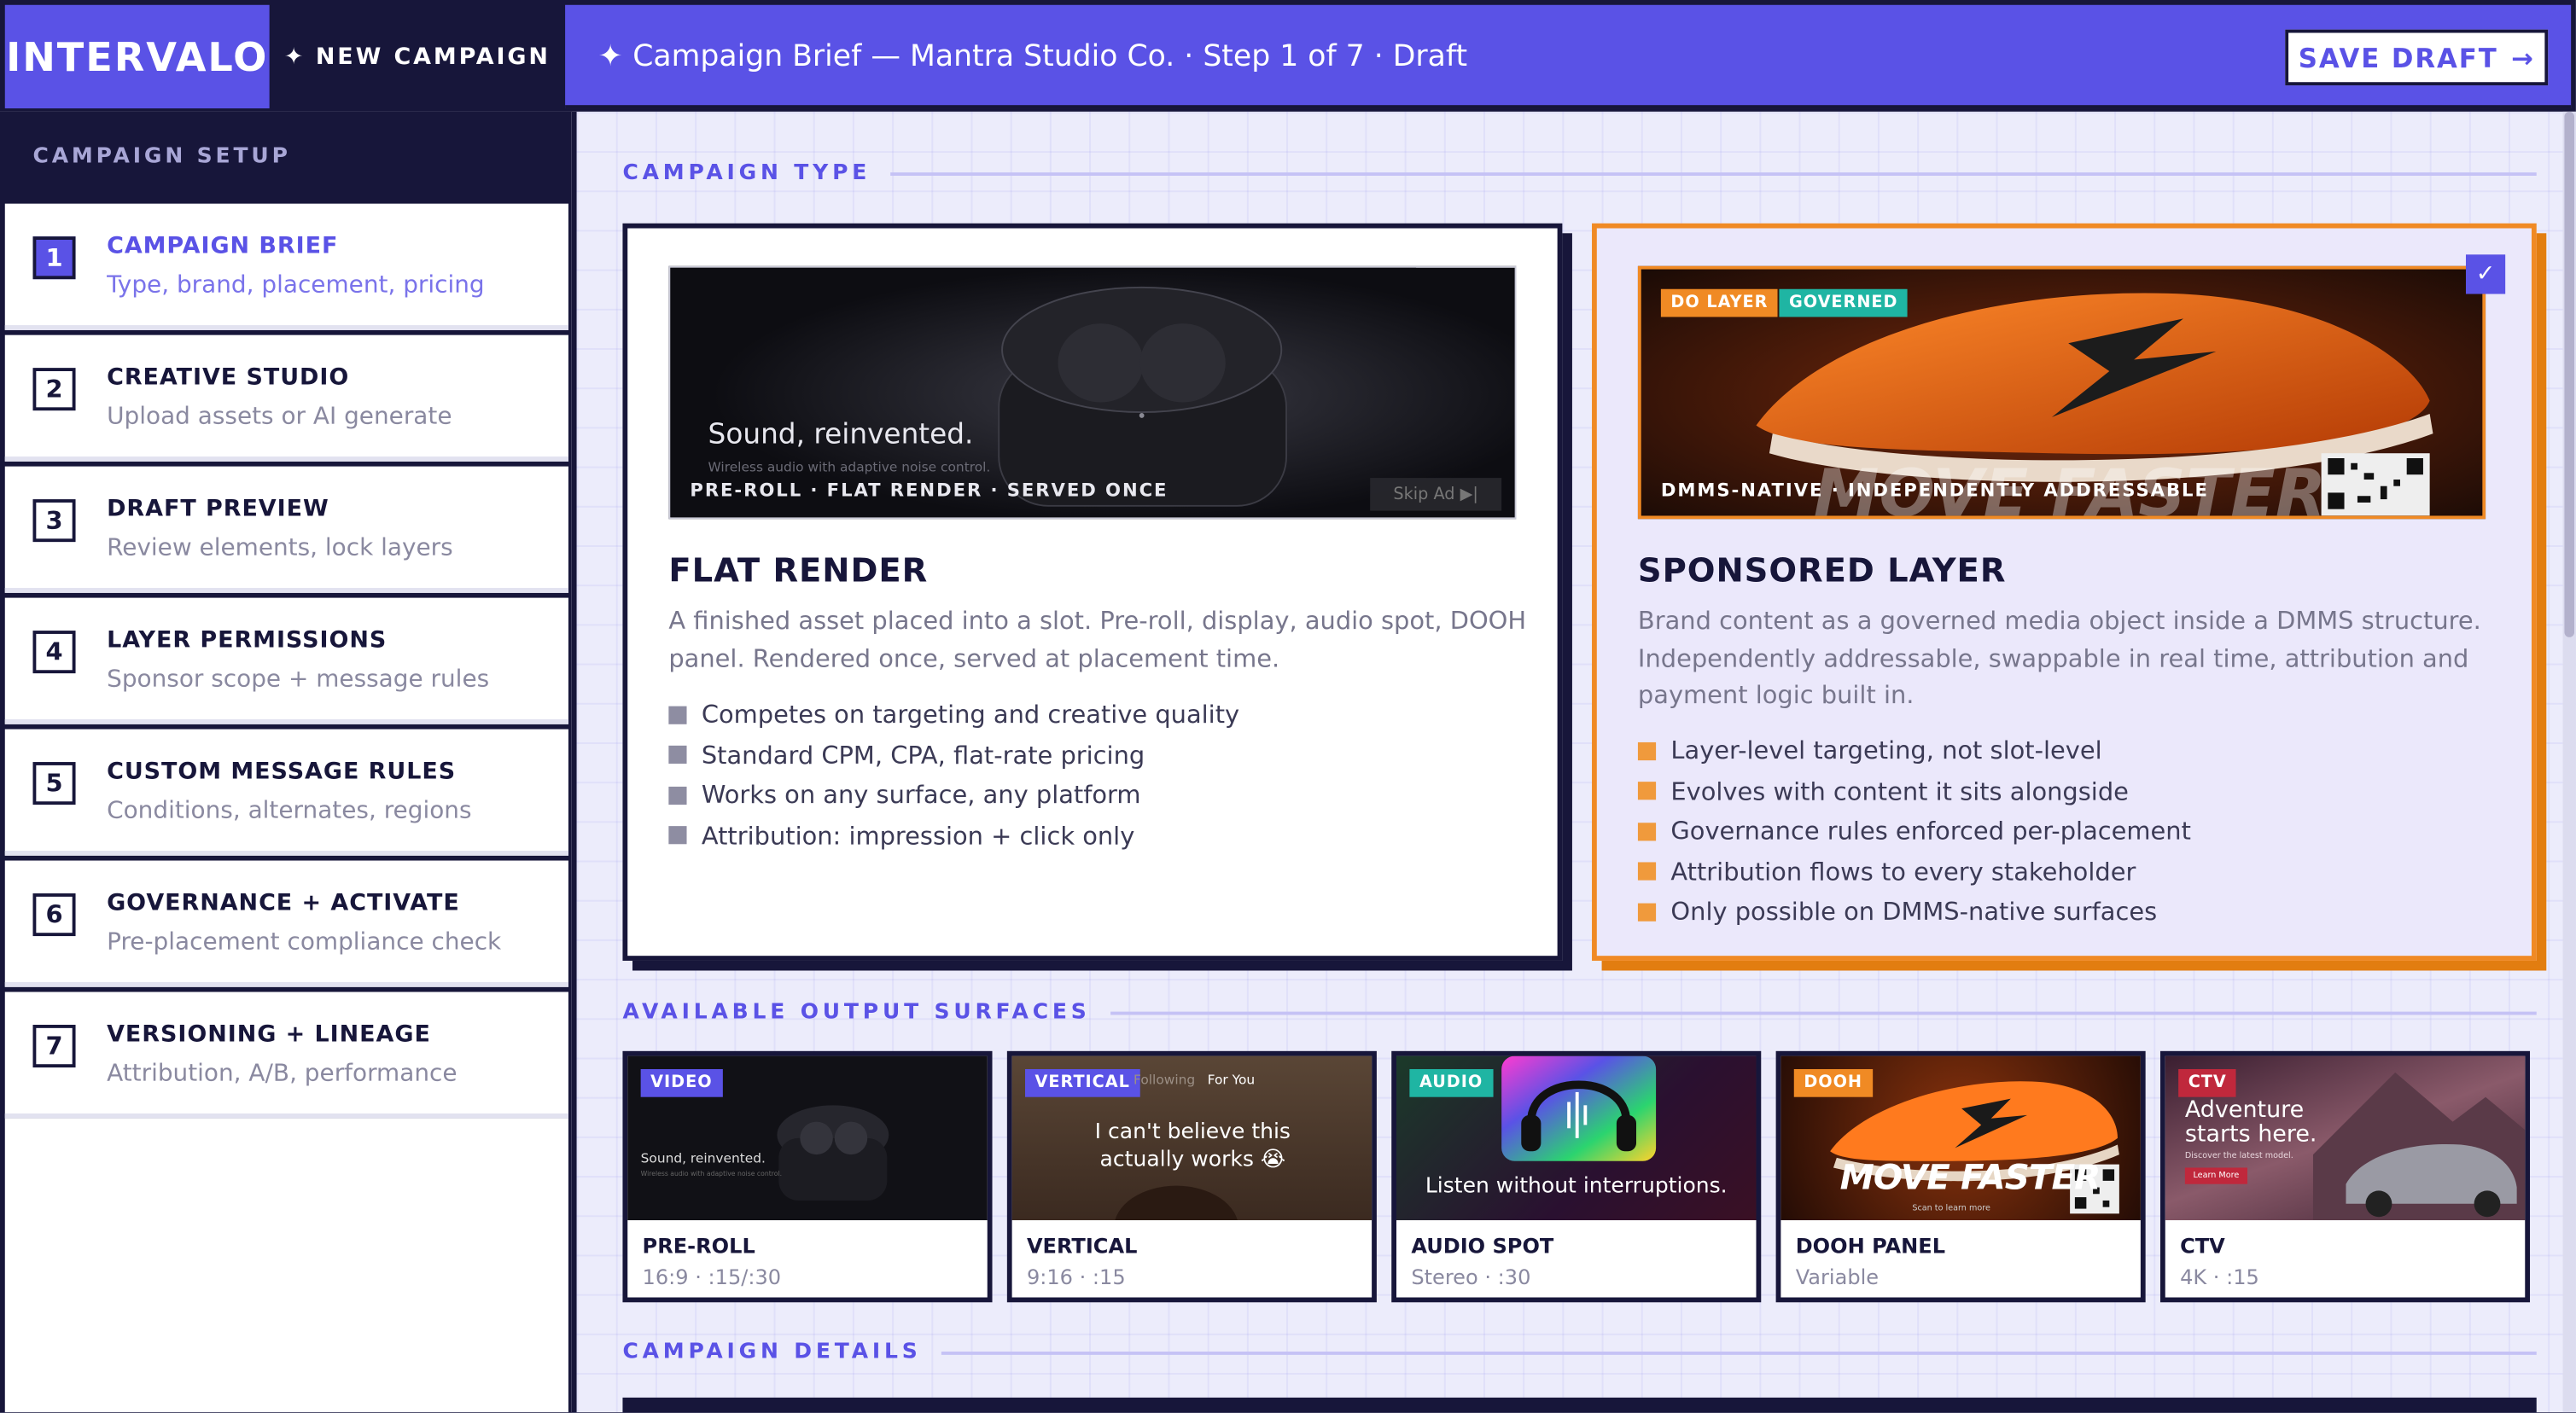 The height and width of the screenshot is (1413, 2576). Describe the element at coordinates (1192, 1146) in the screenshot. I see `thumb-caption: I can't believe this actually works 😭` at that location.